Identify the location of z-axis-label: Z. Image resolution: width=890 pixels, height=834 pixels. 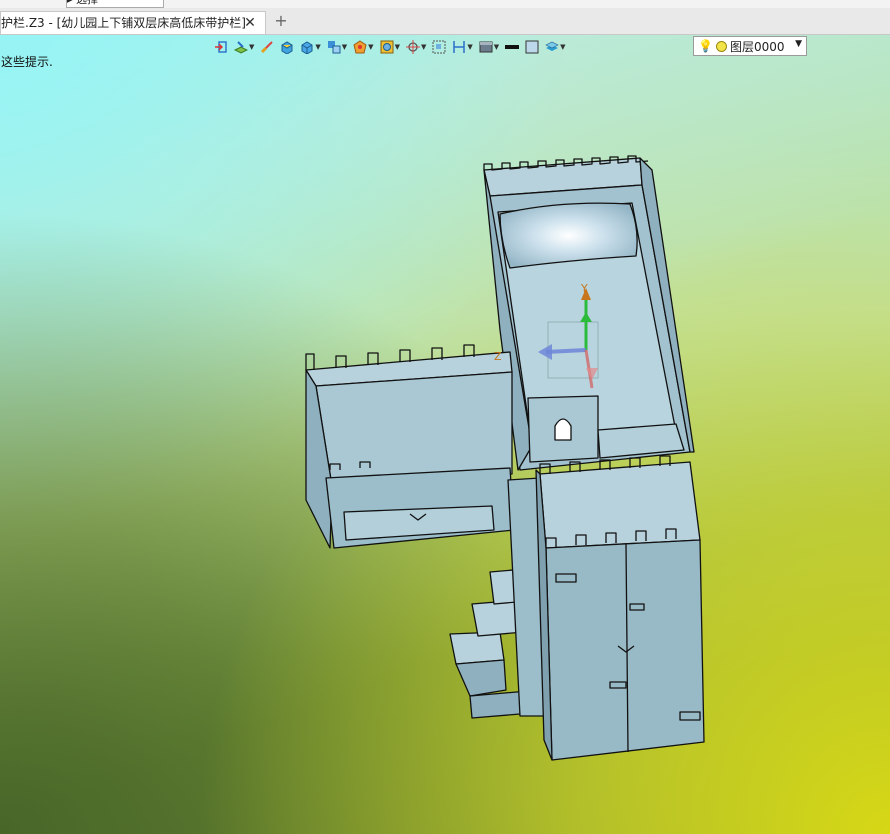
(498, 356).